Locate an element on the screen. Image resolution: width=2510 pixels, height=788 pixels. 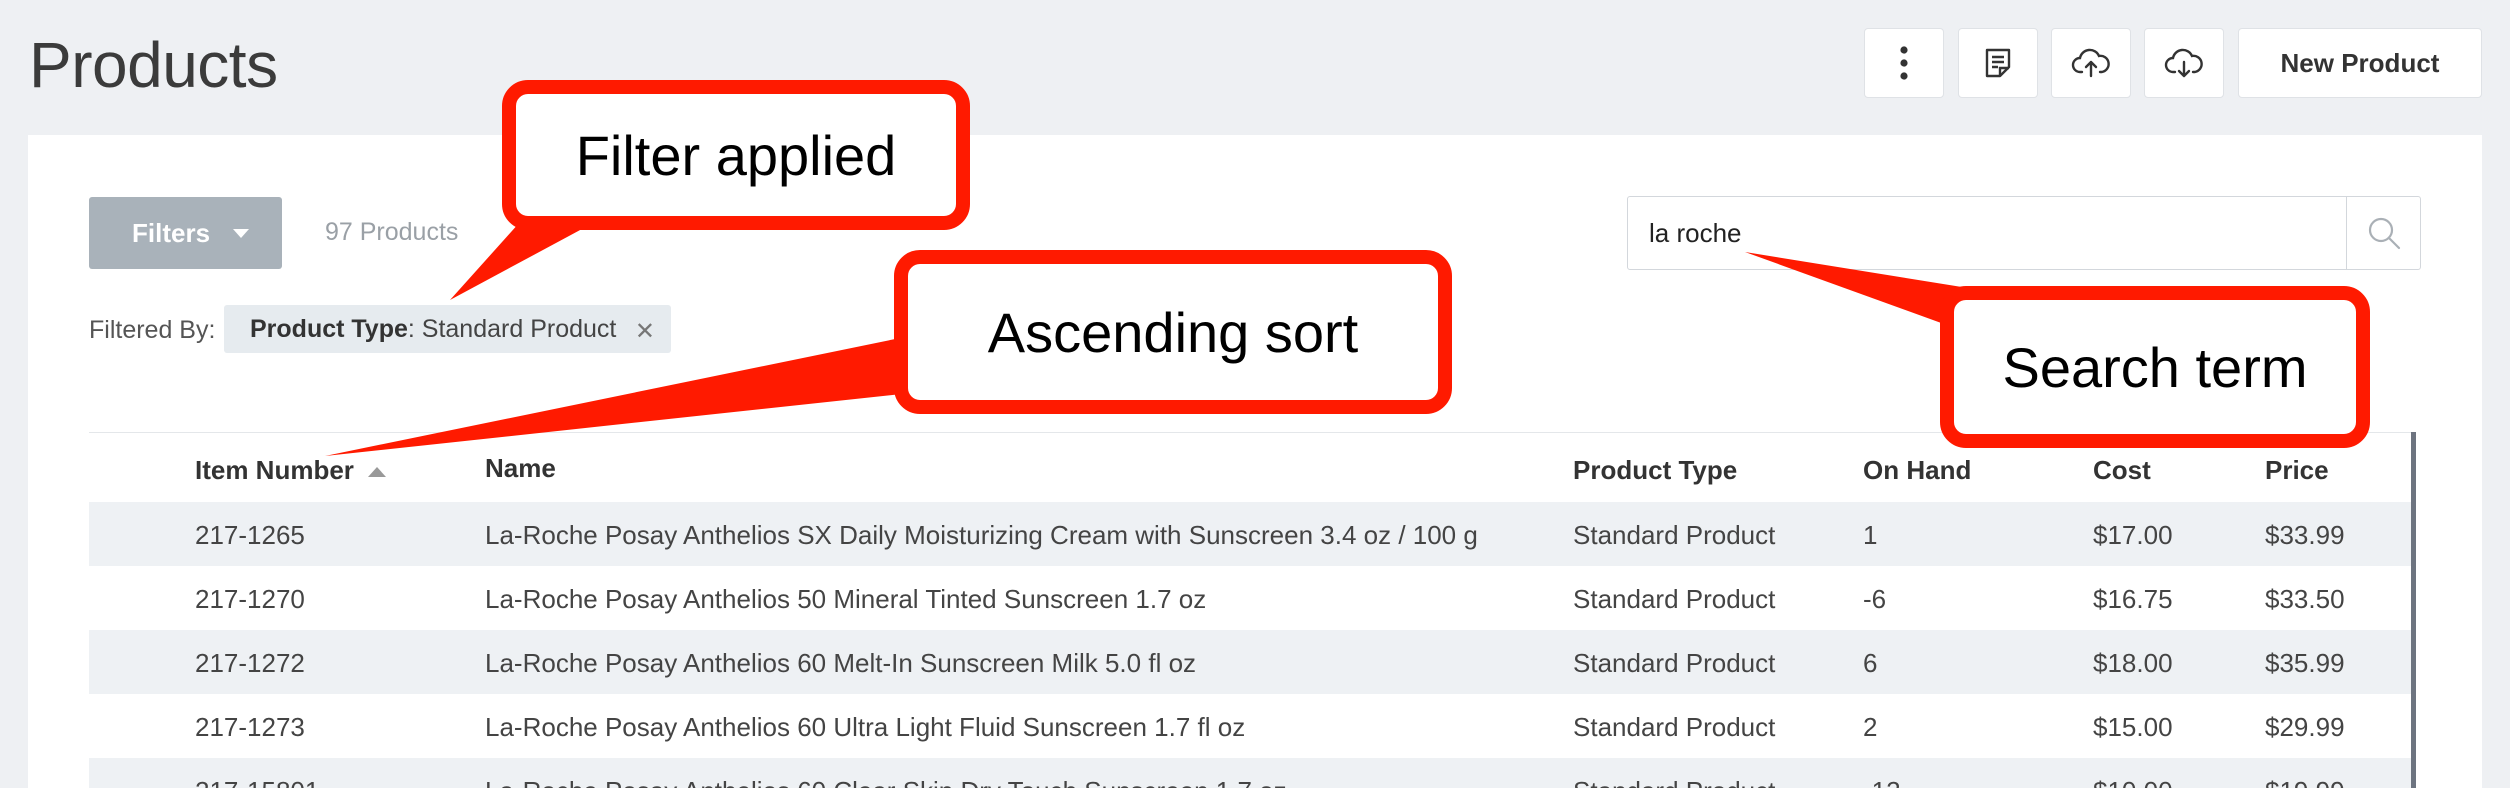
filter-applied-annotation: Filter applied is located at coordinates (736, 155).